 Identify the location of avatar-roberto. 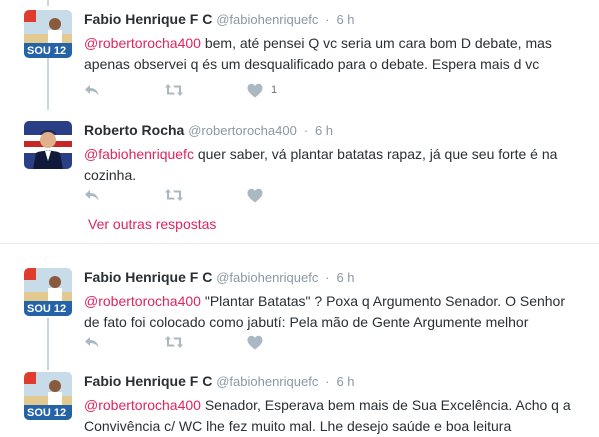
(48, 145).